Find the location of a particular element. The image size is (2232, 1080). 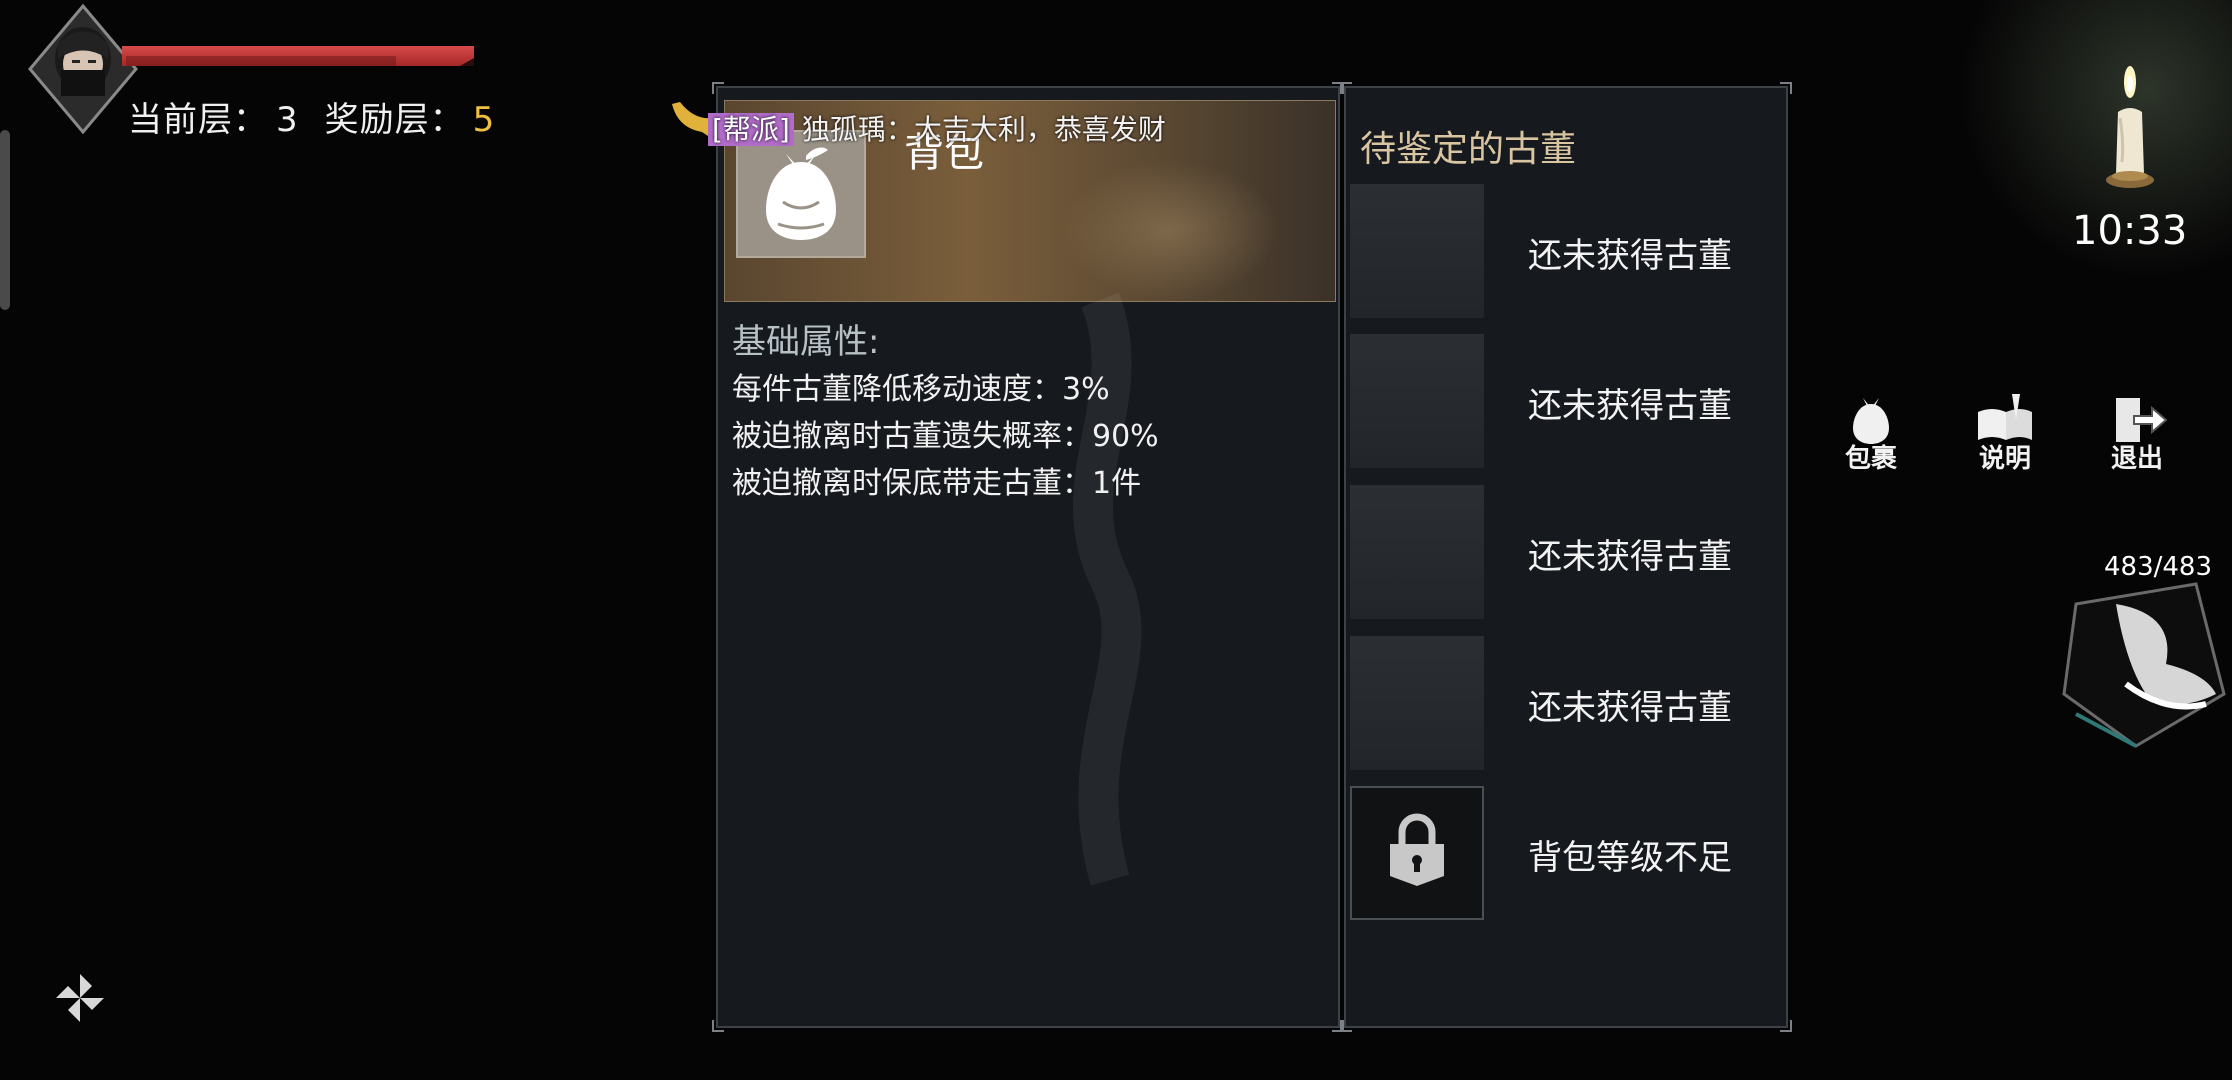

ninja-avatar-icon is located at coordinates (83, 69).